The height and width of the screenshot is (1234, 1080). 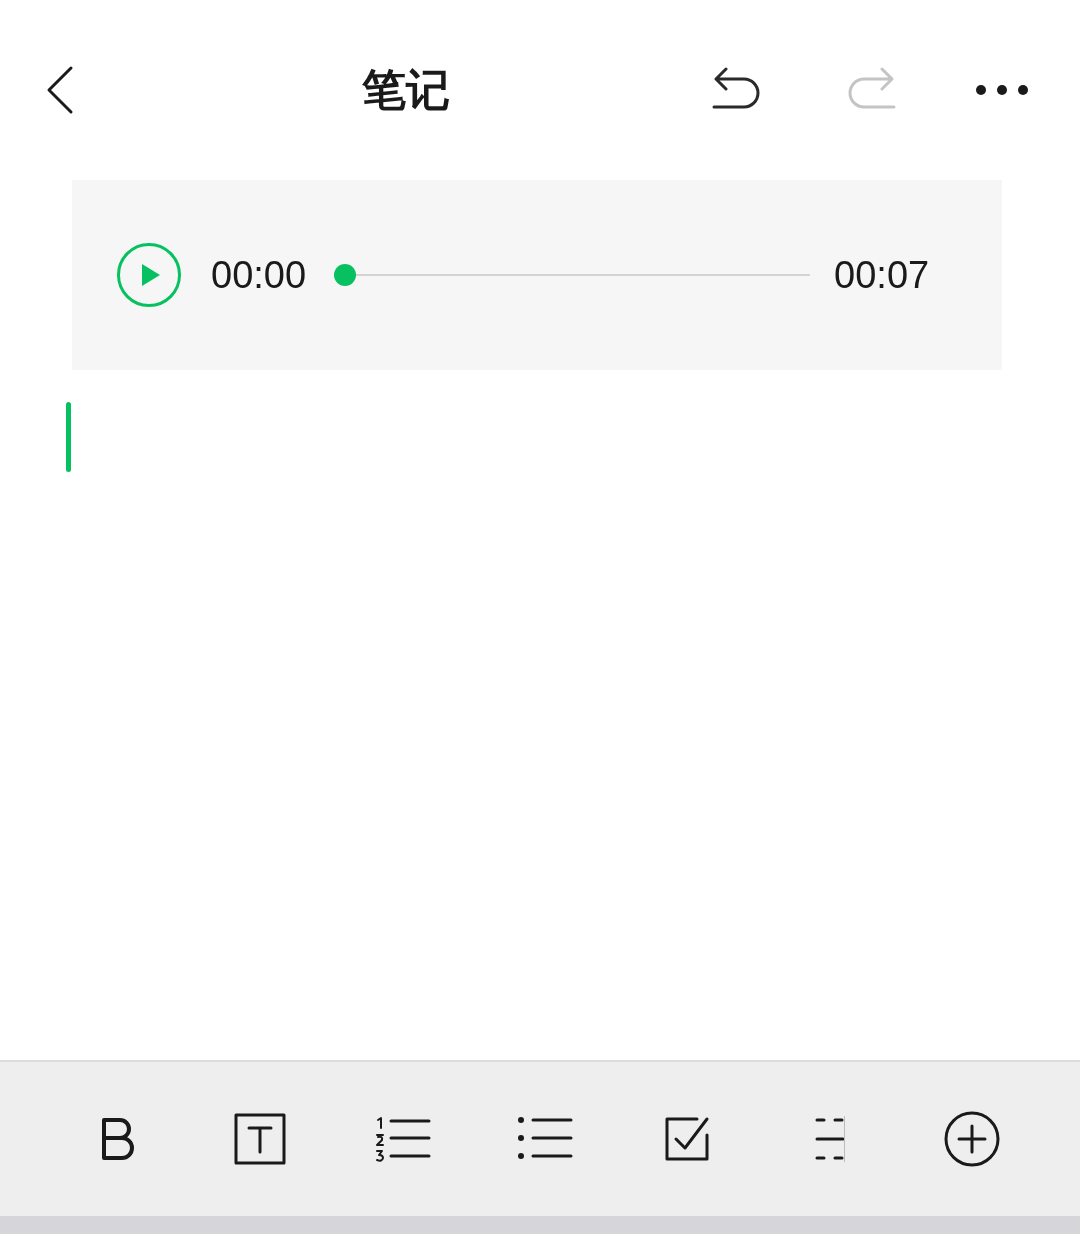 I want to click on elapsed-time: 00:00, so click(x=259, y=275).